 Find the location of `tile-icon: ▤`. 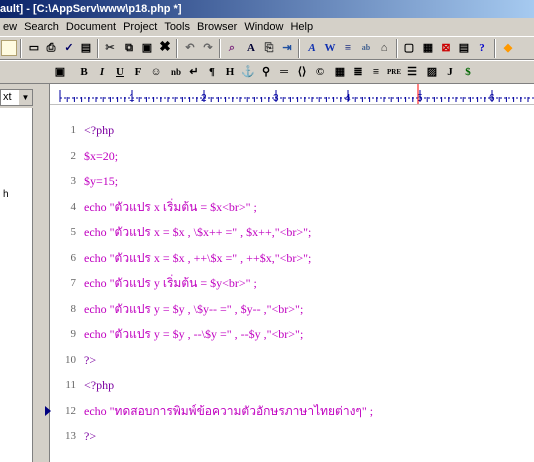

tile-icon: ▤ is located at coordinates (464, 48).